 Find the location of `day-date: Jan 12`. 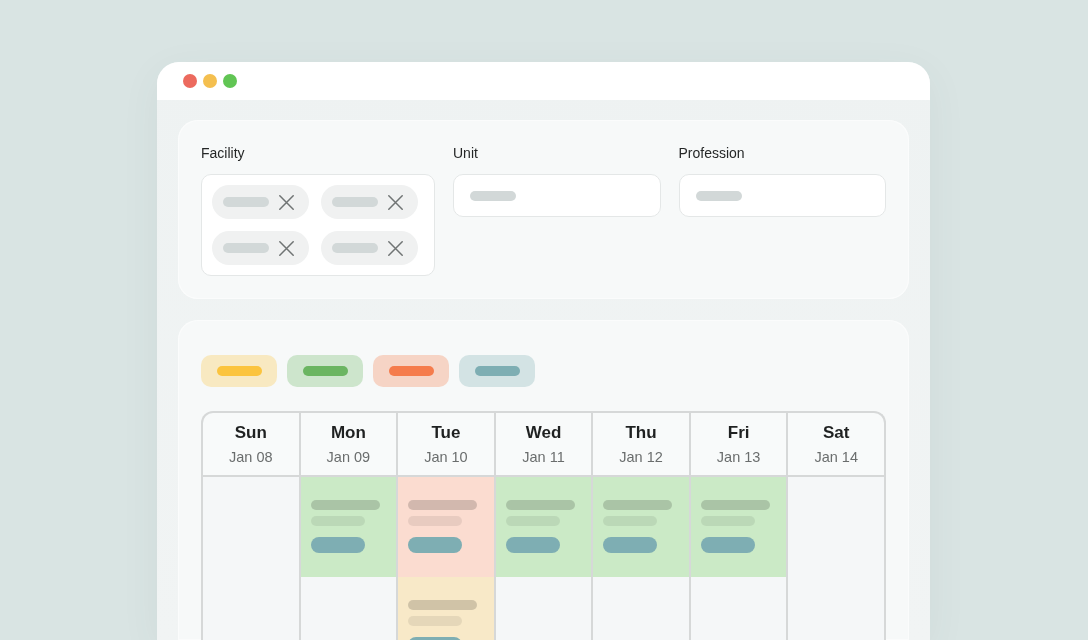

day-date: Jan 12 is located at coordinates (641, 457).